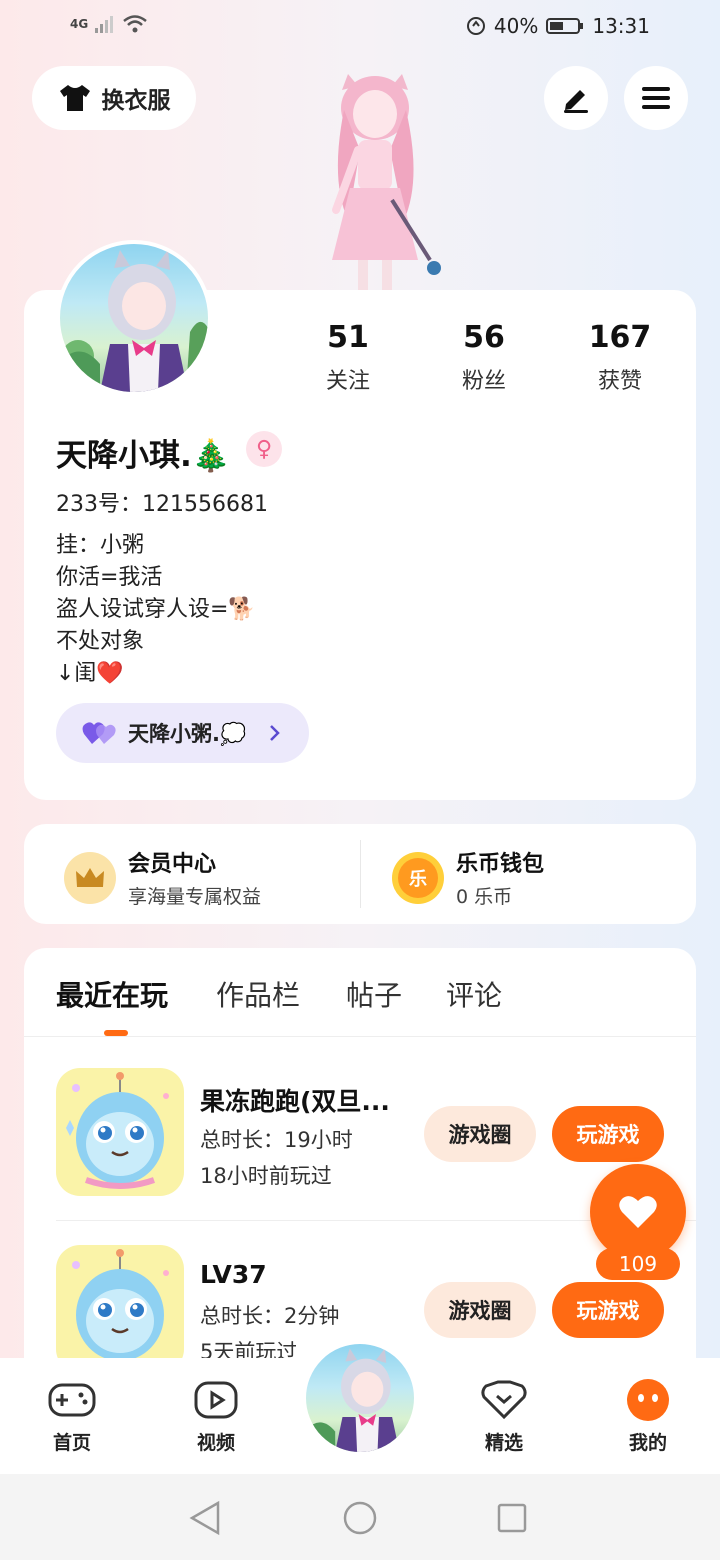 The height and width of the screenshot is (1560, 720). Describe the element at coordinates (360, 874) in the screenshot. I see `wallet-divider` at that location.